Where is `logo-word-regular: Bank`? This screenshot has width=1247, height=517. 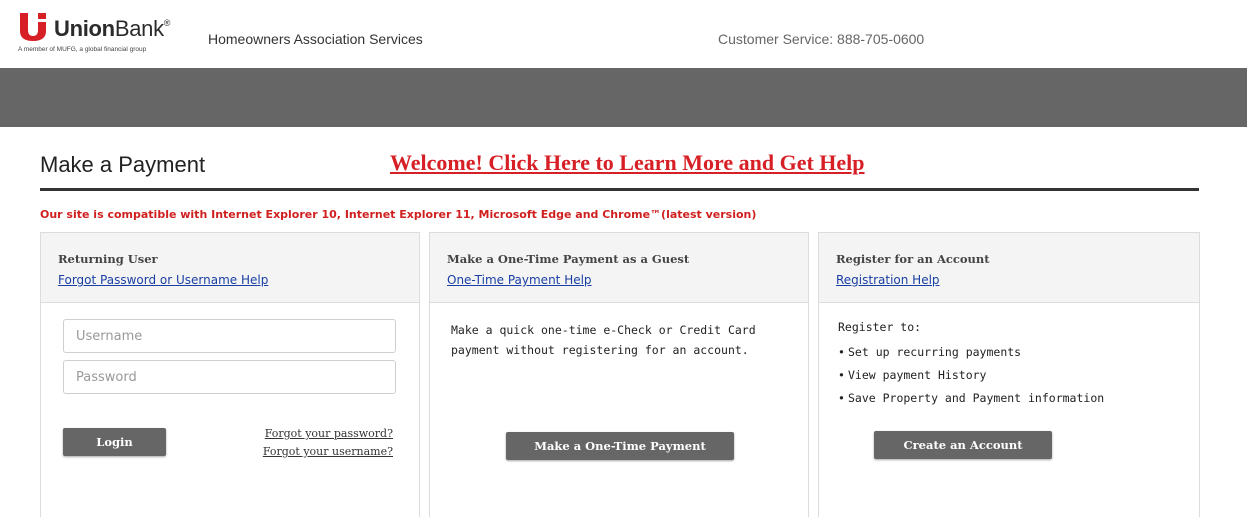
logo-word-regular: Bank is located at coordinates (139, 28).